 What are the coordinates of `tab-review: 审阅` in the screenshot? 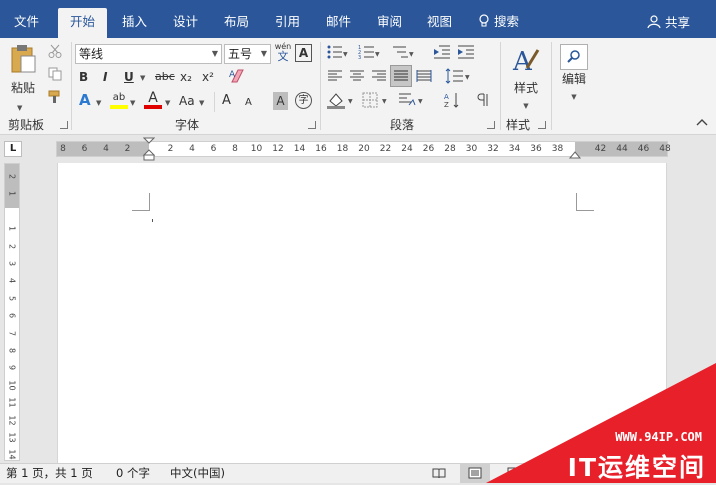 It's located at (389, 22).